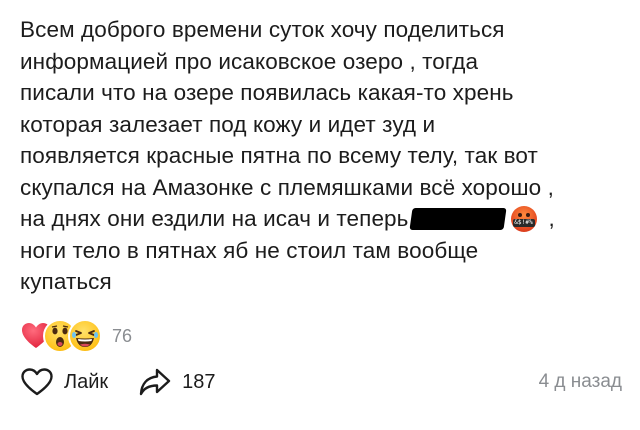 Image resolution: width=640 pixels, height=430 pixels. I want to click on heart-outline-icon, so click(37, 382).